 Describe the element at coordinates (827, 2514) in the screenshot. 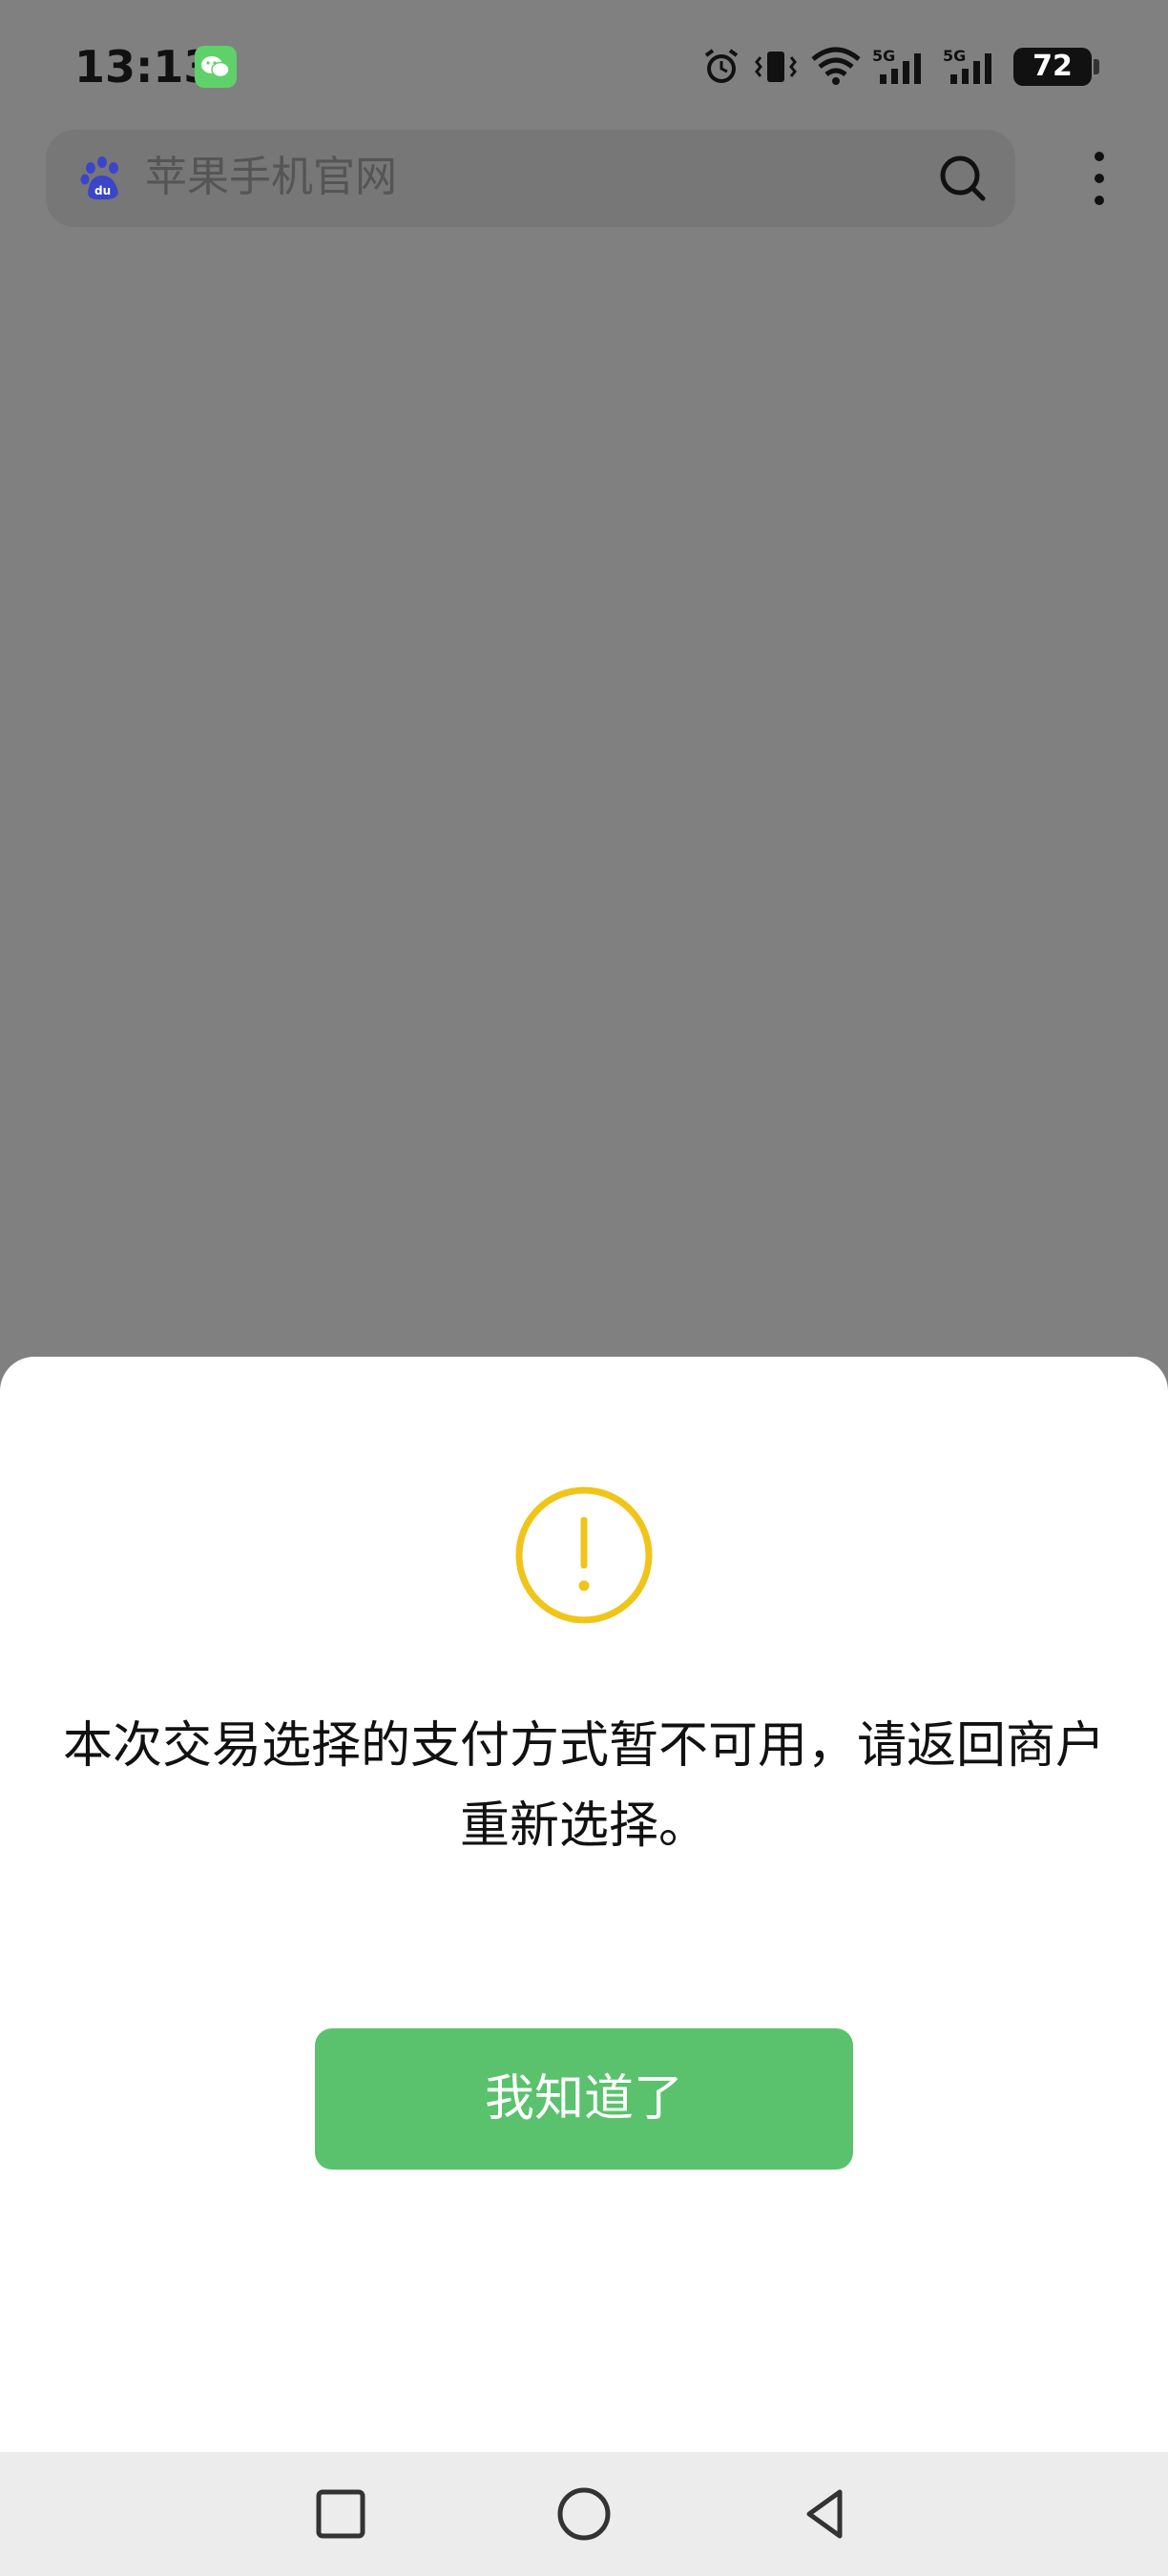

I see `back-triangle-icon` at that location.